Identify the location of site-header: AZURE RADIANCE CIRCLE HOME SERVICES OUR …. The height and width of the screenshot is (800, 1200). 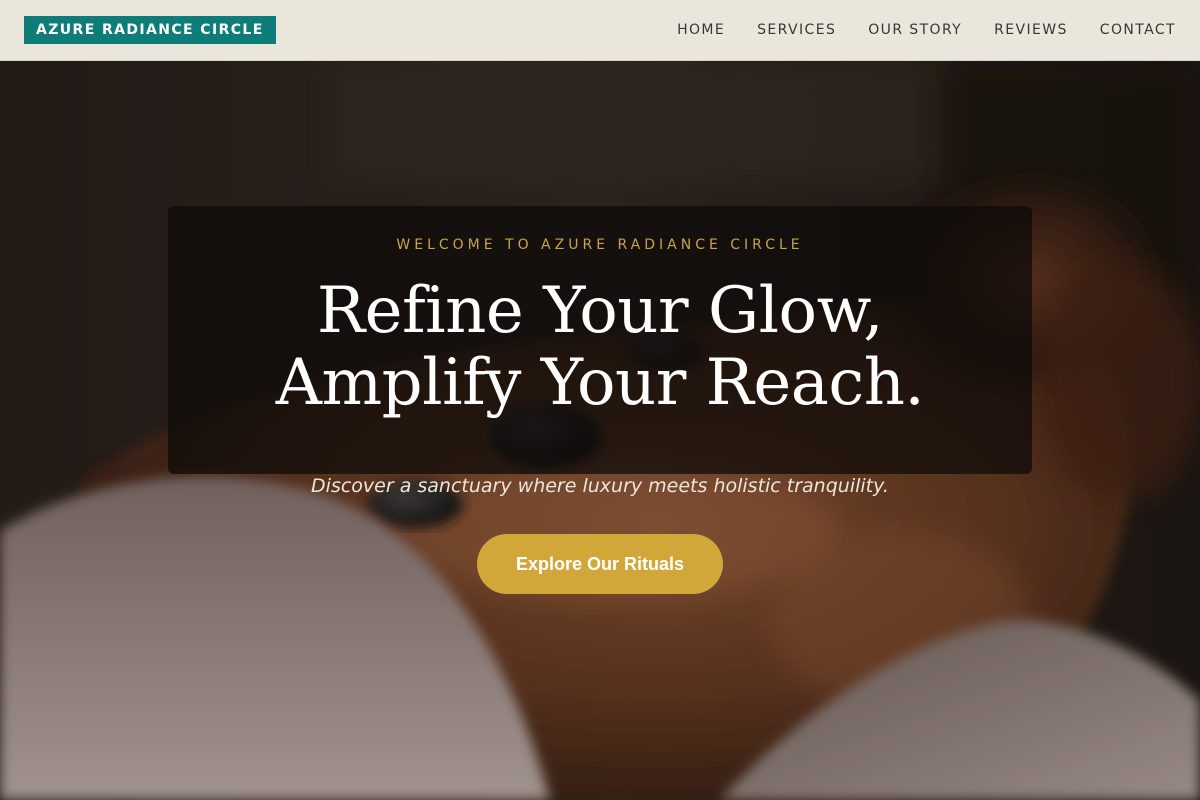
(600, 30).